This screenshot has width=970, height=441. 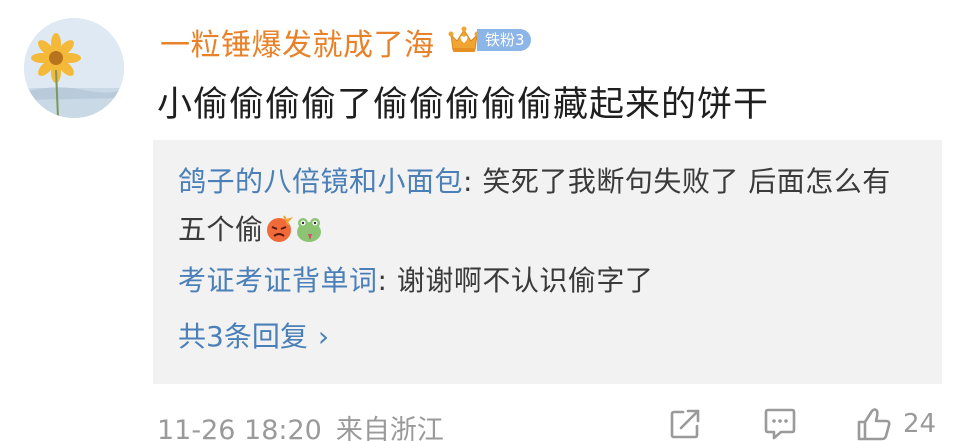 I want to click on comment-meta: 11-26 18:20 来自浙江, so click(x=300, y=424).